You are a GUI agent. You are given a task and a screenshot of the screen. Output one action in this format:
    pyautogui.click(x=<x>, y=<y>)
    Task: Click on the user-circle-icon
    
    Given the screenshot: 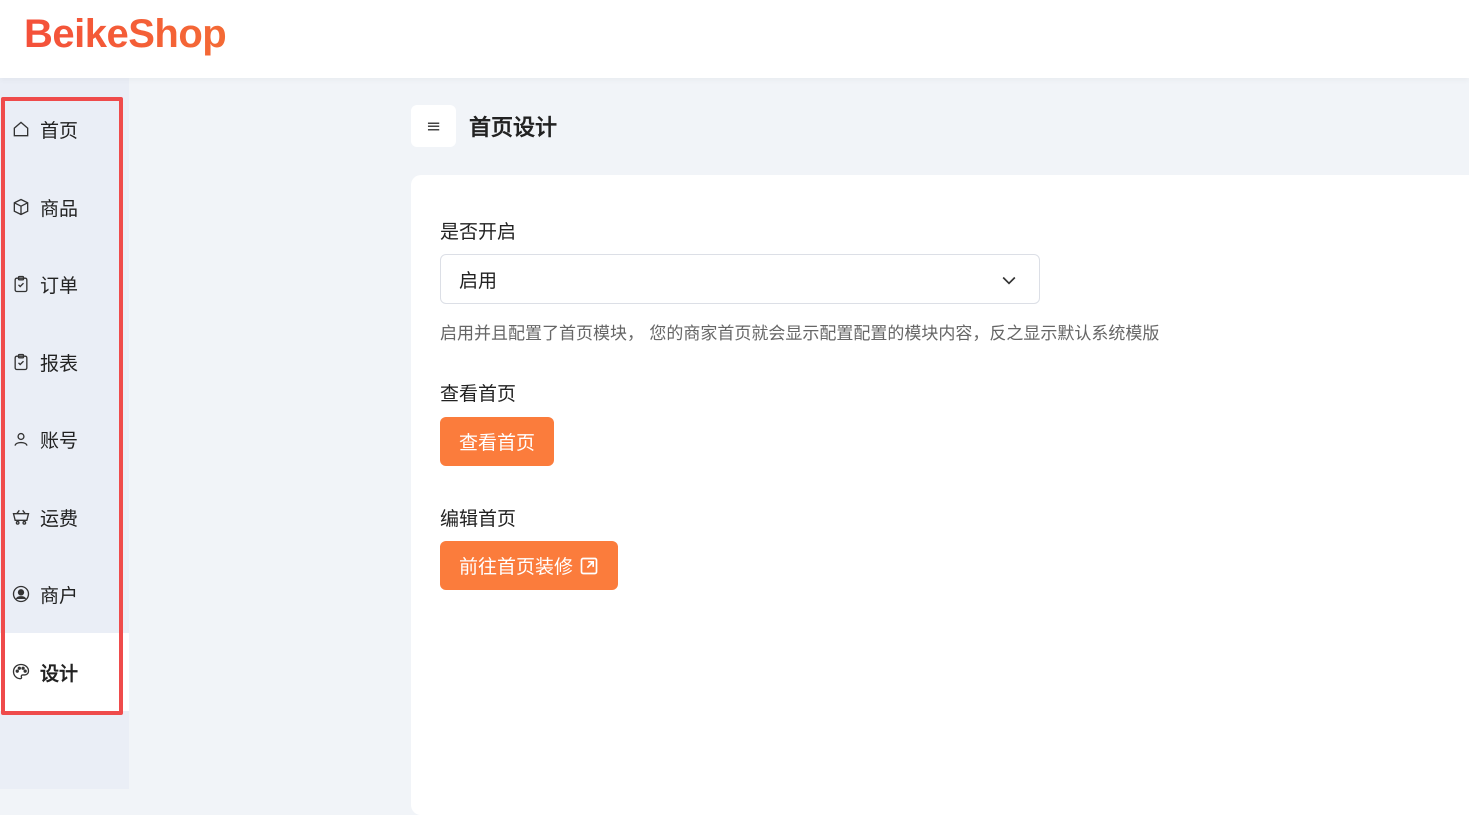 What is the action you would take?
    pyautogui.click(x=21, y=594)
    